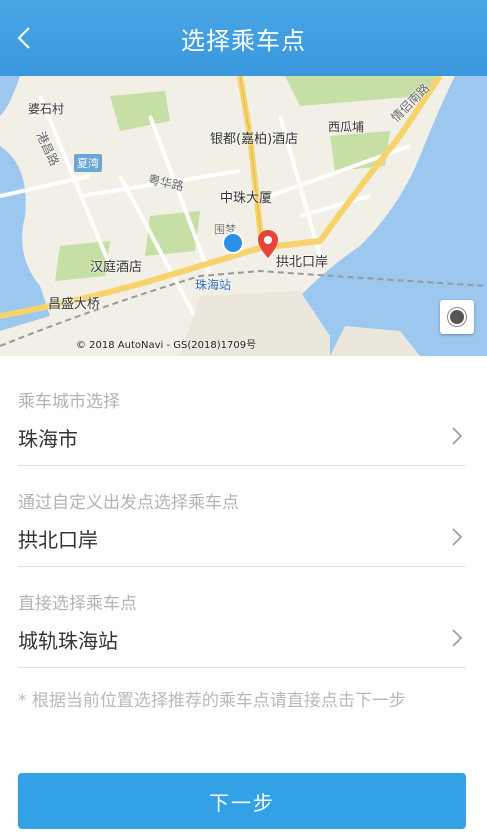 The height and width of the screenshot is (839, 487). Describe the element at coordinates (212, 701) in the screenshot. I see `hint-text: * 根据当前位置选择推荐的乘车点请直接点击下一步` at that location.